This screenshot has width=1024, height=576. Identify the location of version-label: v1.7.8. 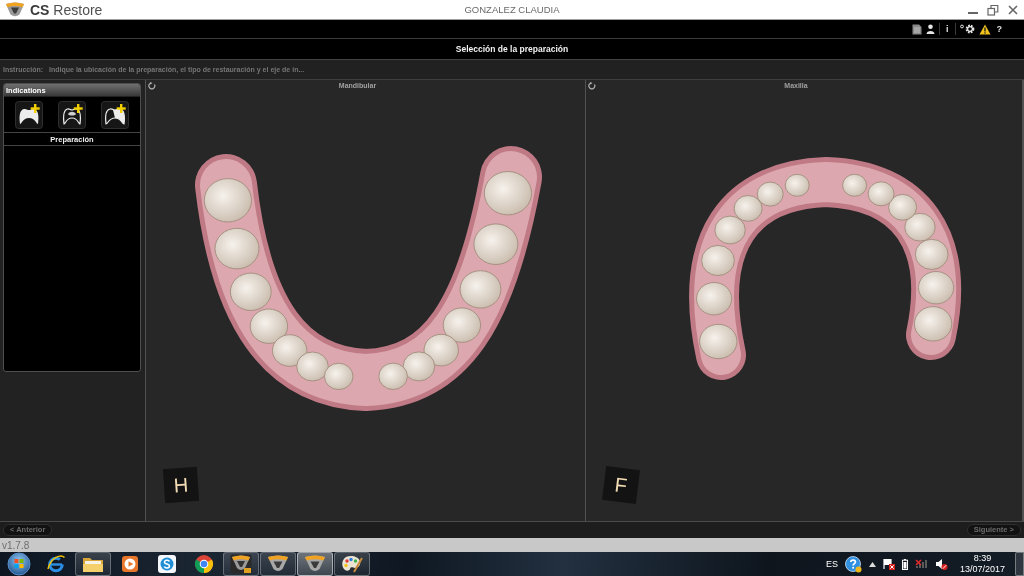
(16, 545).